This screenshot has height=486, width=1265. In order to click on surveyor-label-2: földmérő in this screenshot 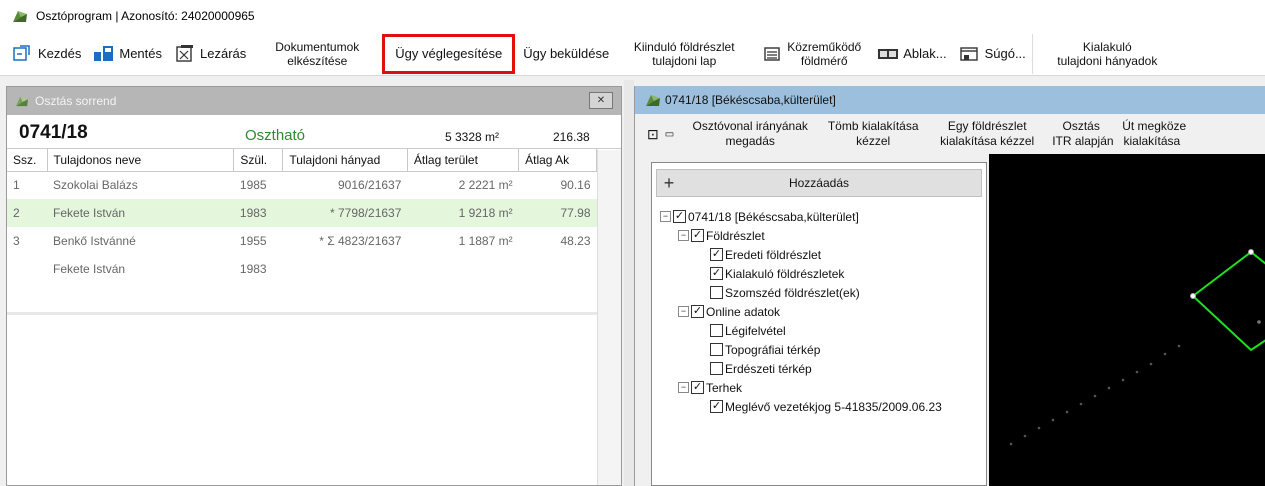, I will do `click(824, 60)`.